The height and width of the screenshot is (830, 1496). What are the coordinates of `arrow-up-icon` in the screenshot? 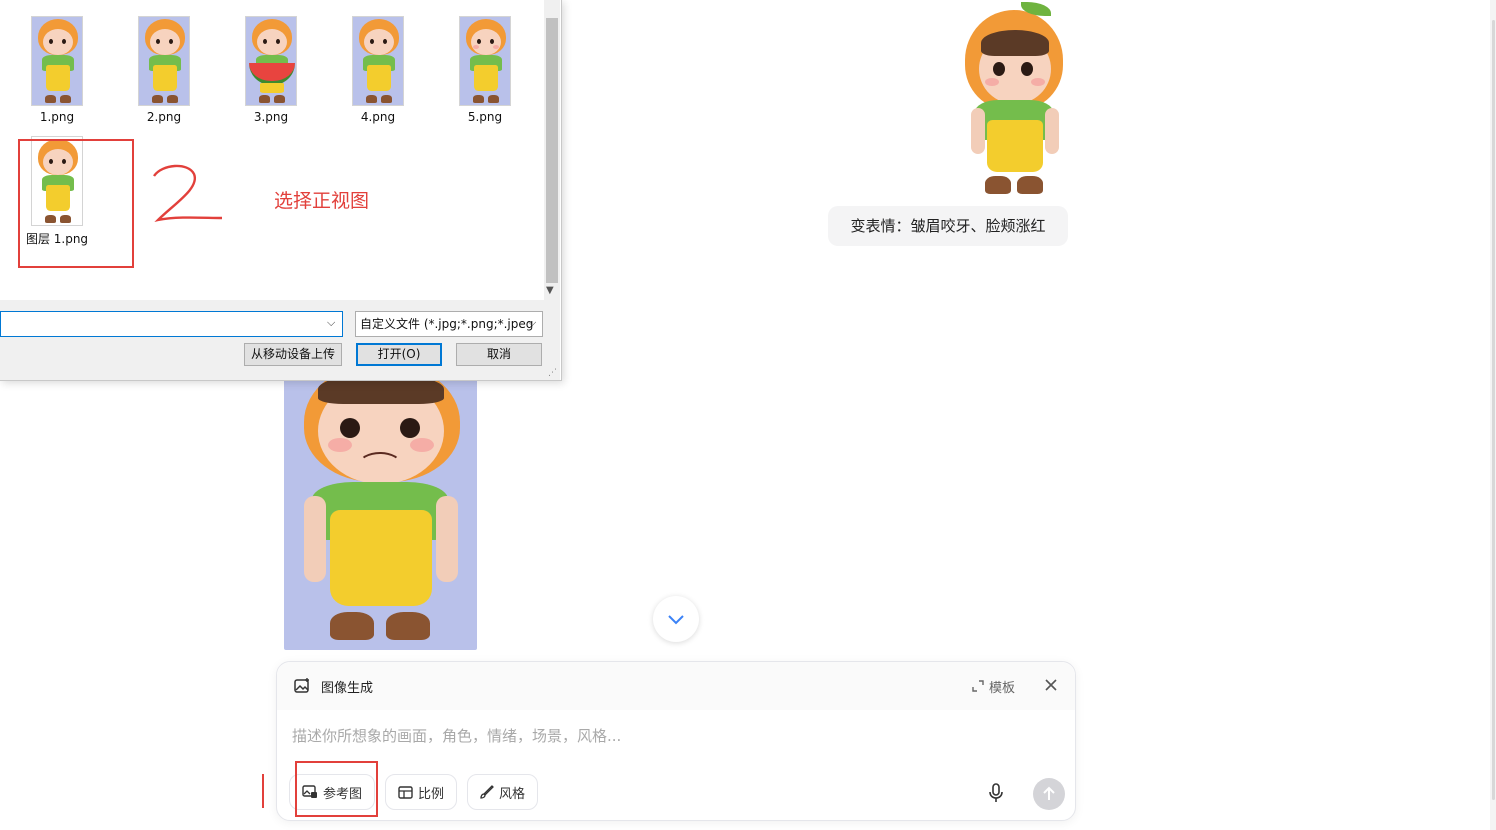 It's located at (1049, 793).